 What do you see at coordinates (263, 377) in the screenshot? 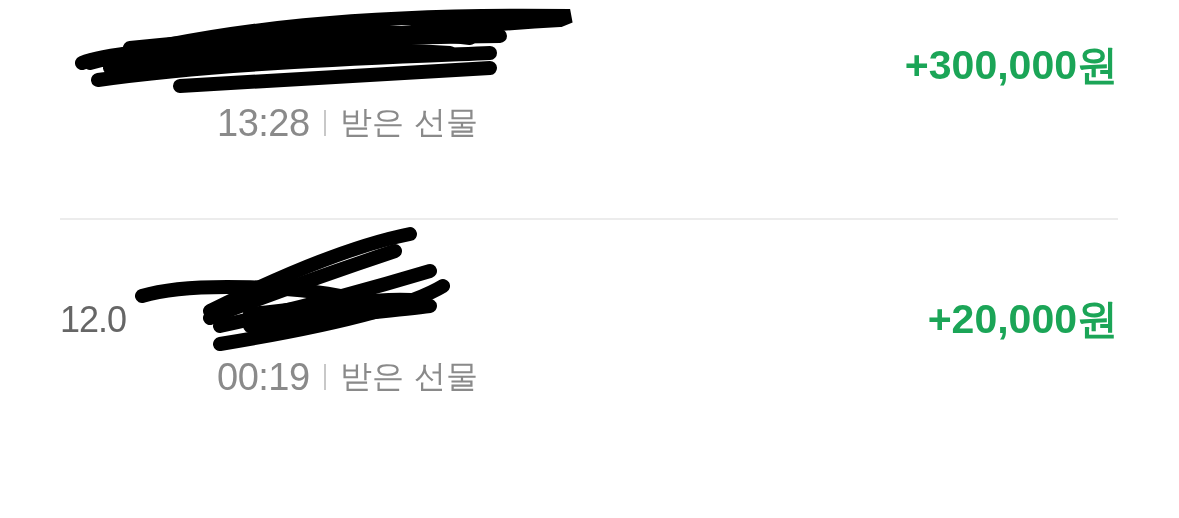
I see `time-label: 00:19` at bounding box center [263, 377].